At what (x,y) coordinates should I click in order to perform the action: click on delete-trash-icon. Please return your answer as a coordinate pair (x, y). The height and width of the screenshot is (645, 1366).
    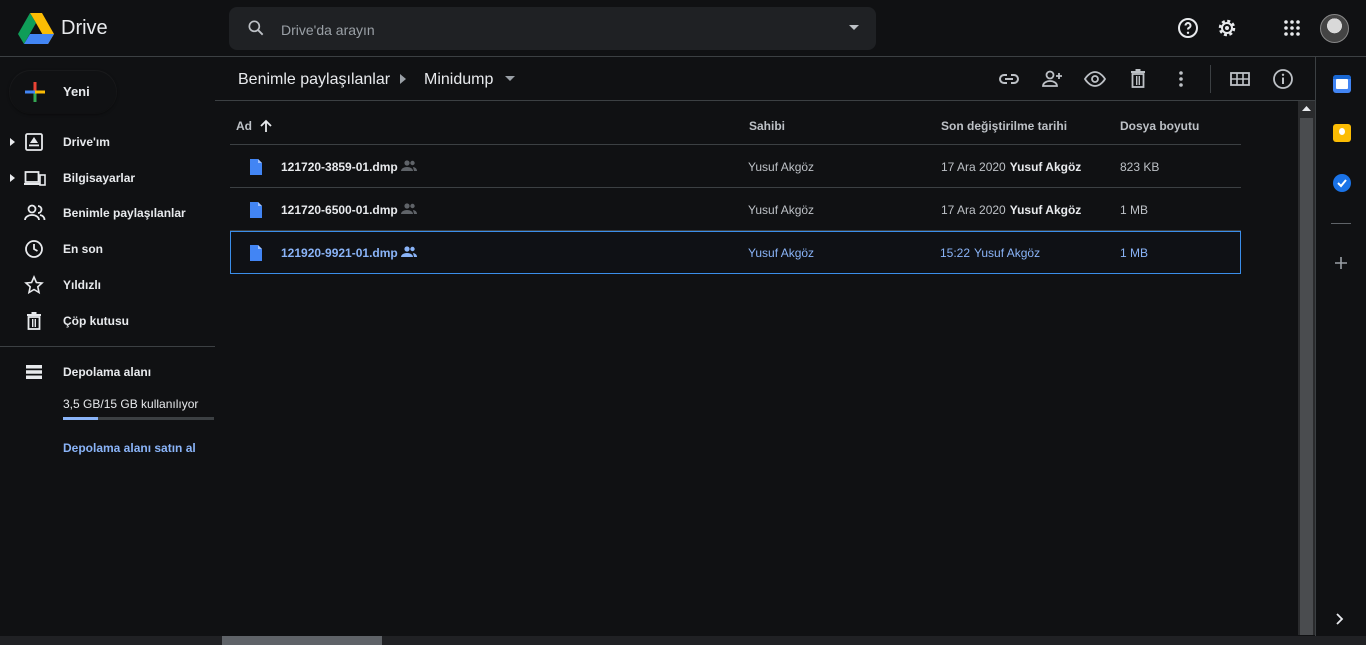
    Looking at the image, I should click on (1138, 79).